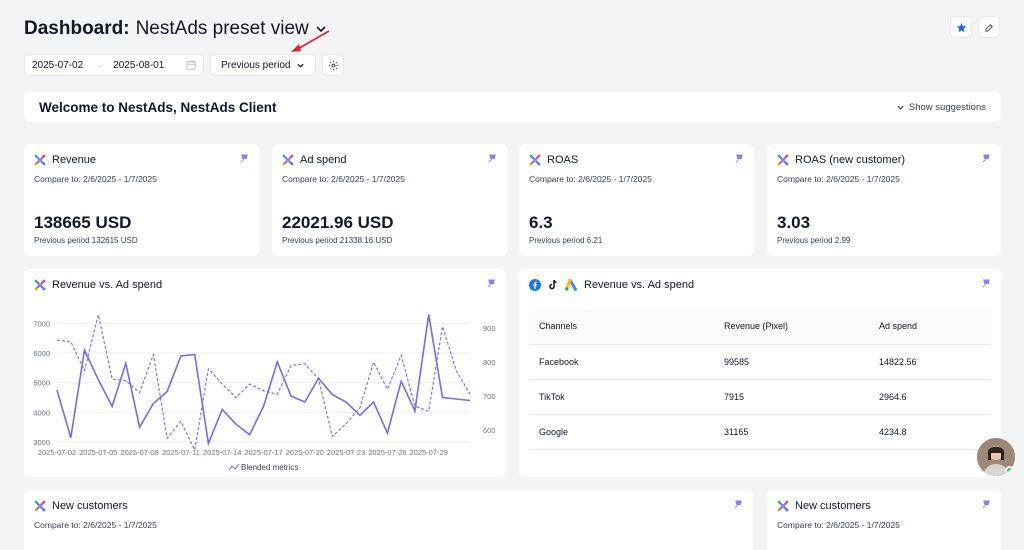 Image resolution: width=1024 pixels, height=550 pixels. I want to click on table-row: TikTok 7915 2964.6, so click(760, 397).